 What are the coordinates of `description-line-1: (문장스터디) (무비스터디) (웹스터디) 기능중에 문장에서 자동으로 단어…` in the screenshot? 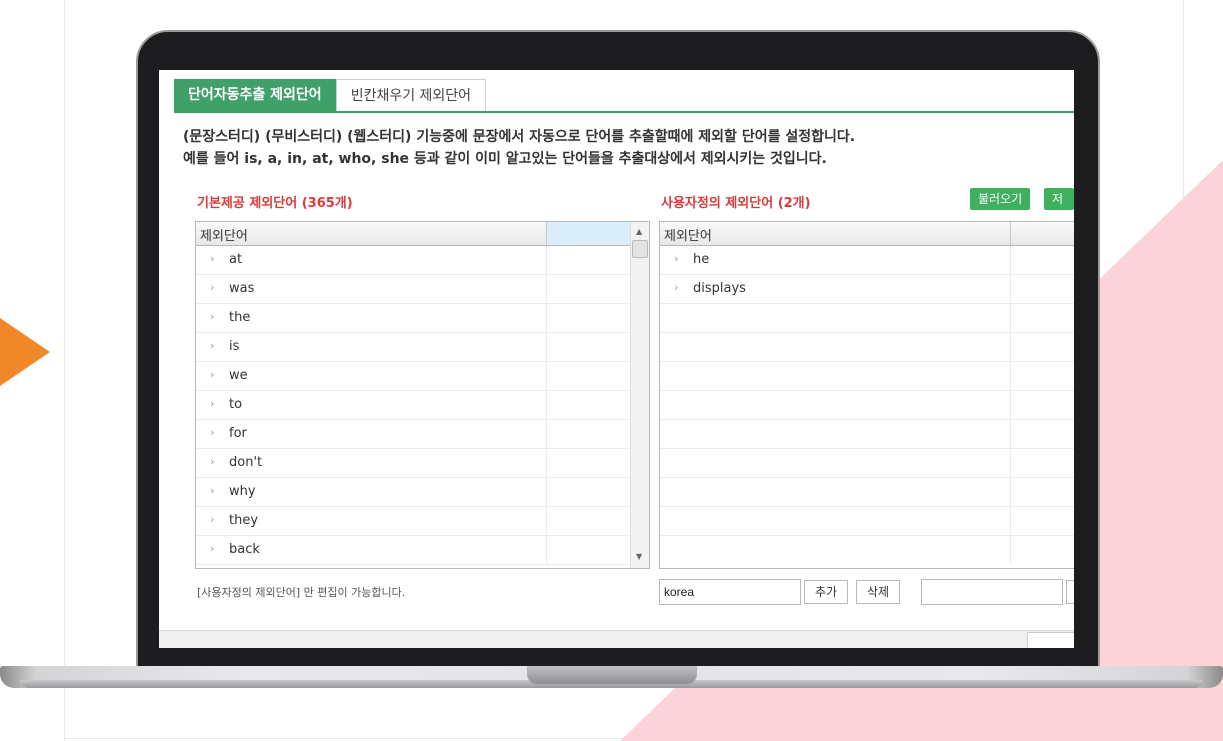 It's located at (519, 137).